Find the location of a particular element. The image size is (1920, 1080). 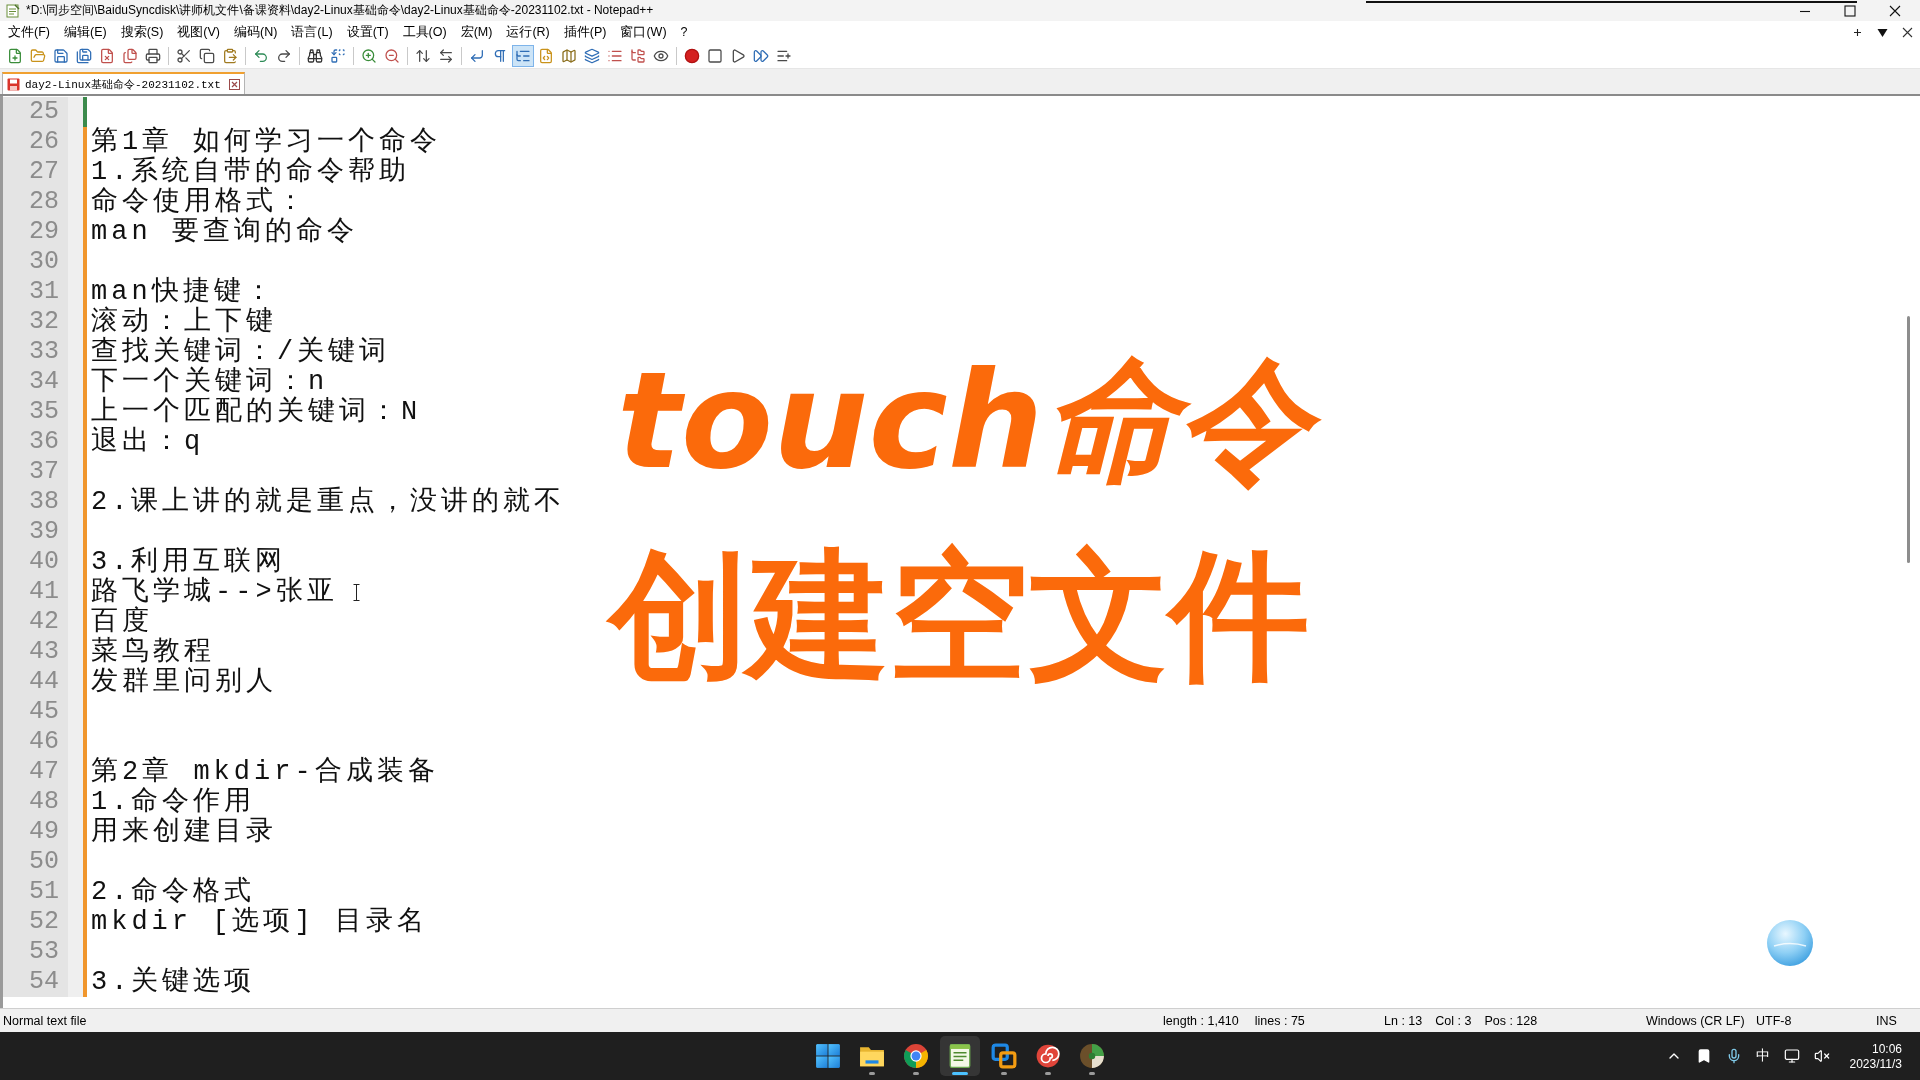

line-label: Ln : 13 is located at coordinates (1403, 1020).